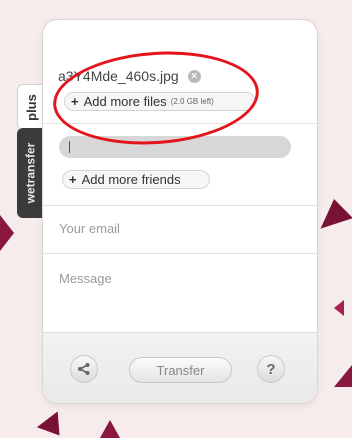 Image resolution: width=352 pixels, height=438 pixels. I want to click on panel-footer: Transfer ?, so click(180, 367).